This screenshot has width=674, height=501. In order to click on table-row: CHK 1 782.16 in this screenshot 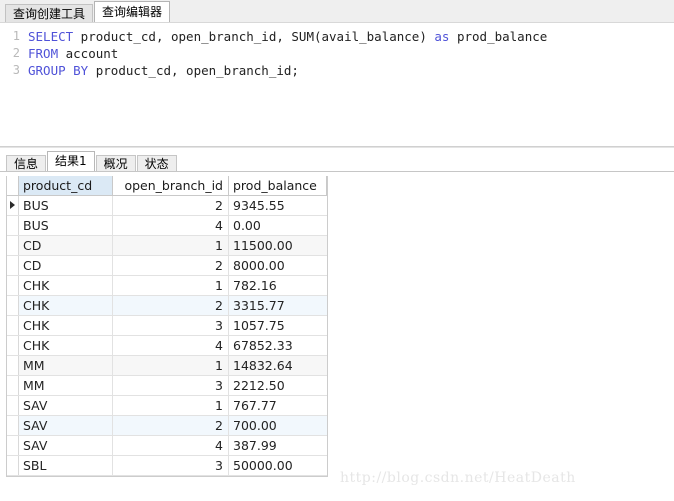, I will do `click(167, 286)`.